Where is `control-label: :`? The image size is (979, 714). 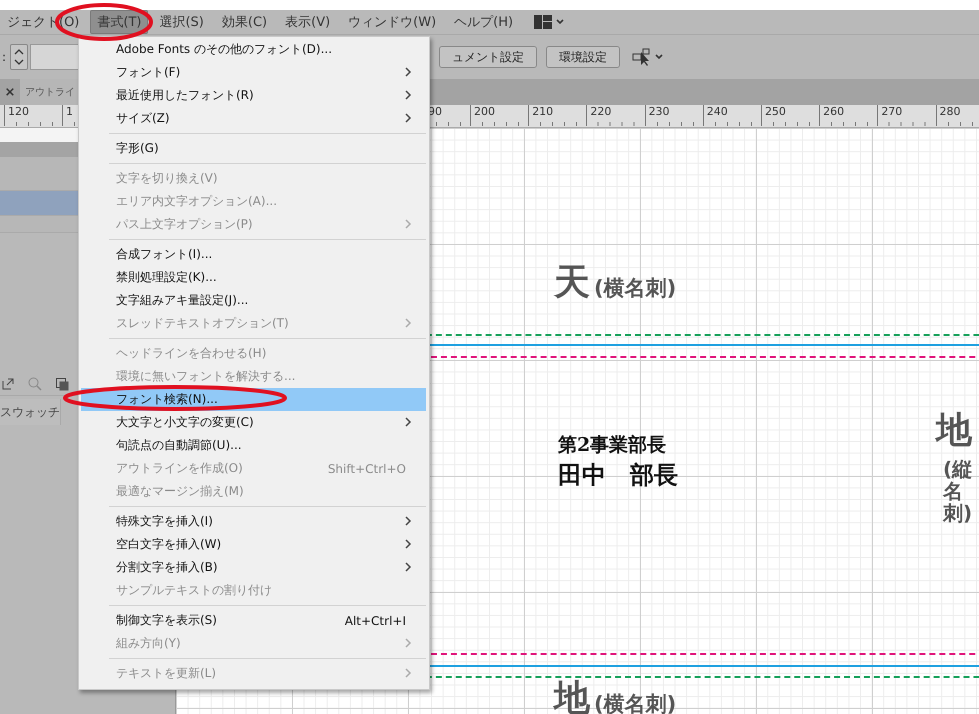 control-label: : is located at coordinates (4, 57).